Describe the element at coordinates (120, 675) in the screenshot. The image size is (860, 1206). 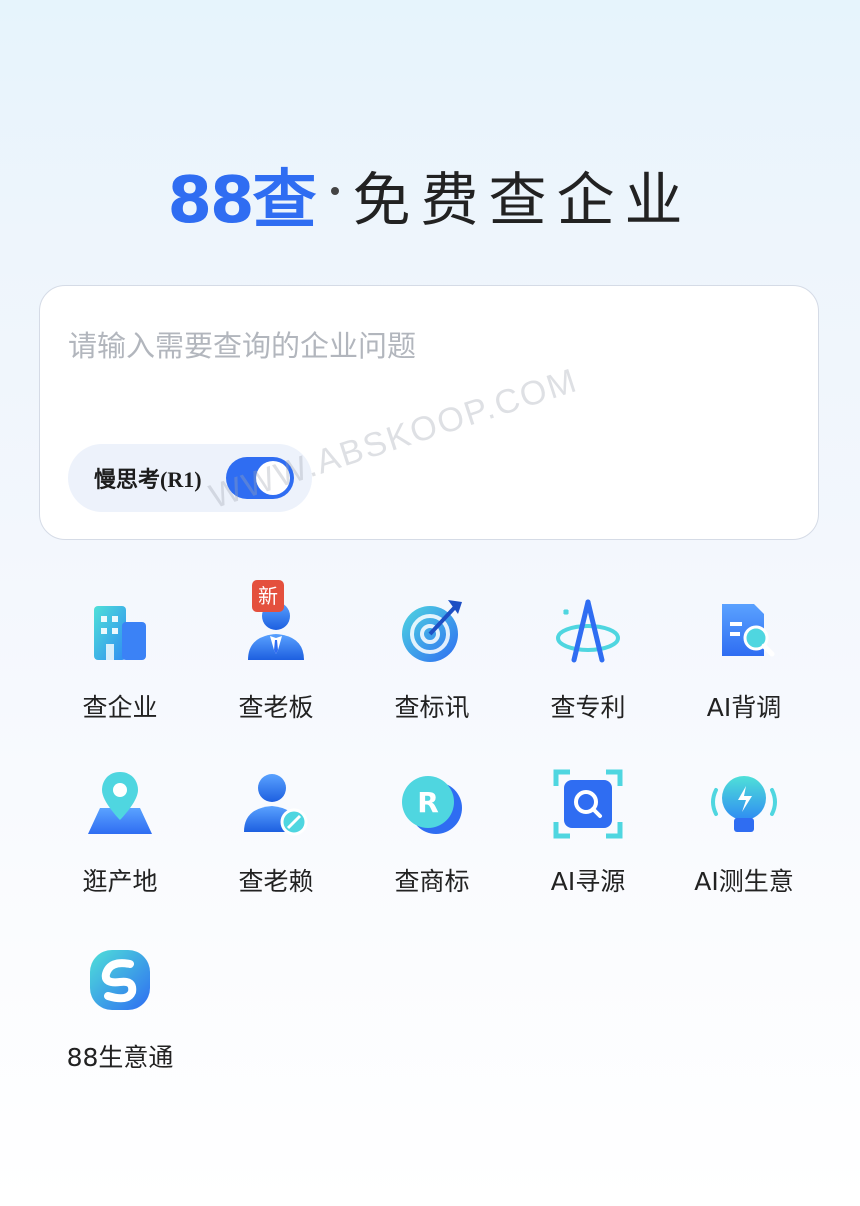
I see `tool-check-company: 查企业` at that location.